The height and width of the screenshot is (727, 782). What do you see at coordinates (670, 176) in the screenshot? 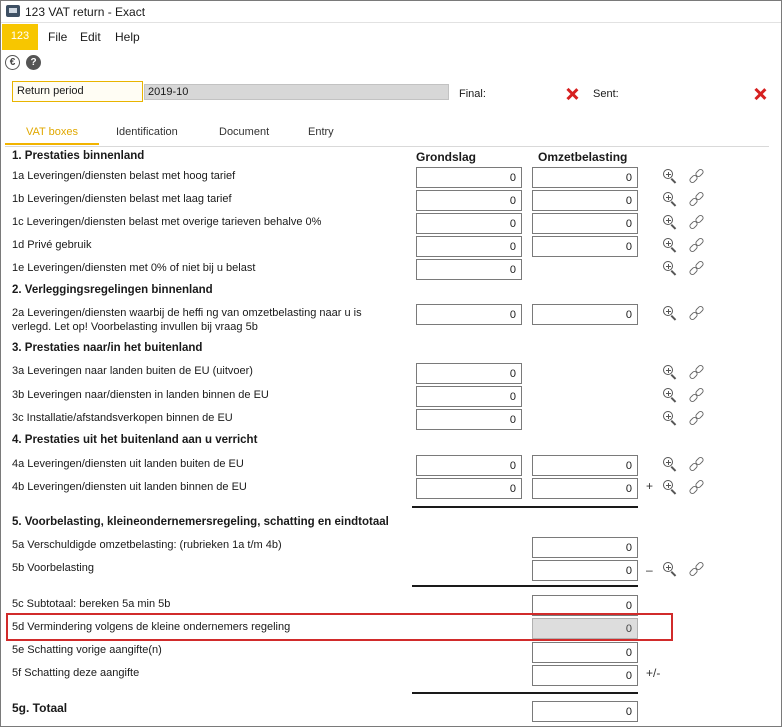
I see `row-1a-zoom-icon` at bounding box center [670, 176].